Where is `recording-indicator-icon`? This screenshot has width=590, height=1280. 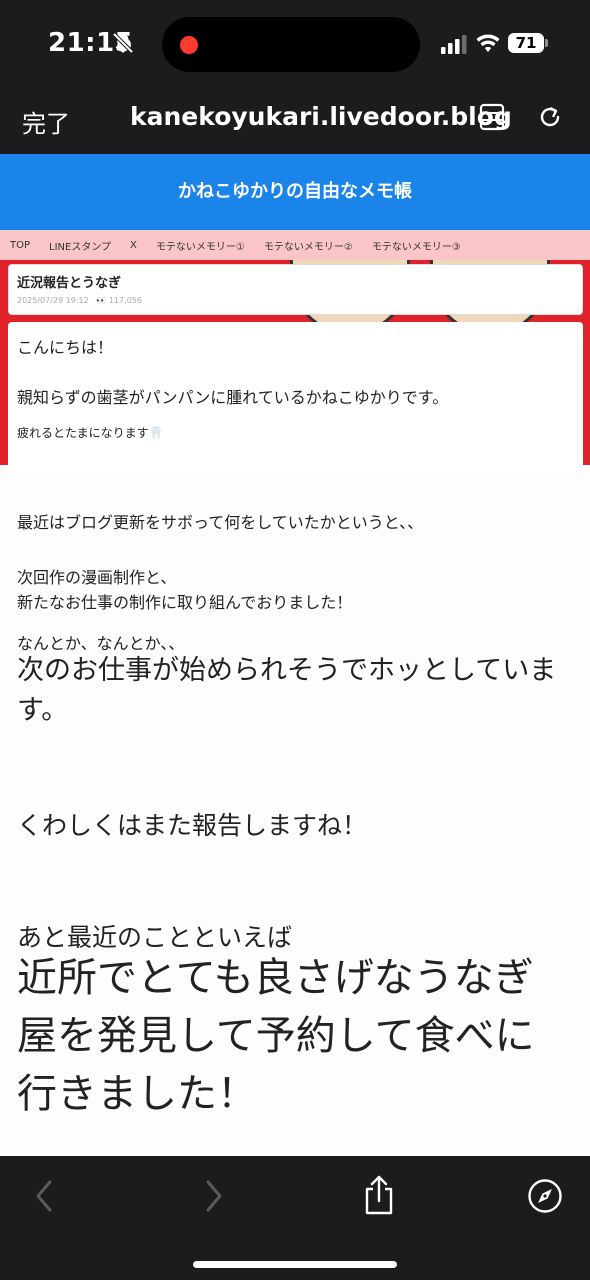 recording-indicator-icon is located at coordinates (189, 45).